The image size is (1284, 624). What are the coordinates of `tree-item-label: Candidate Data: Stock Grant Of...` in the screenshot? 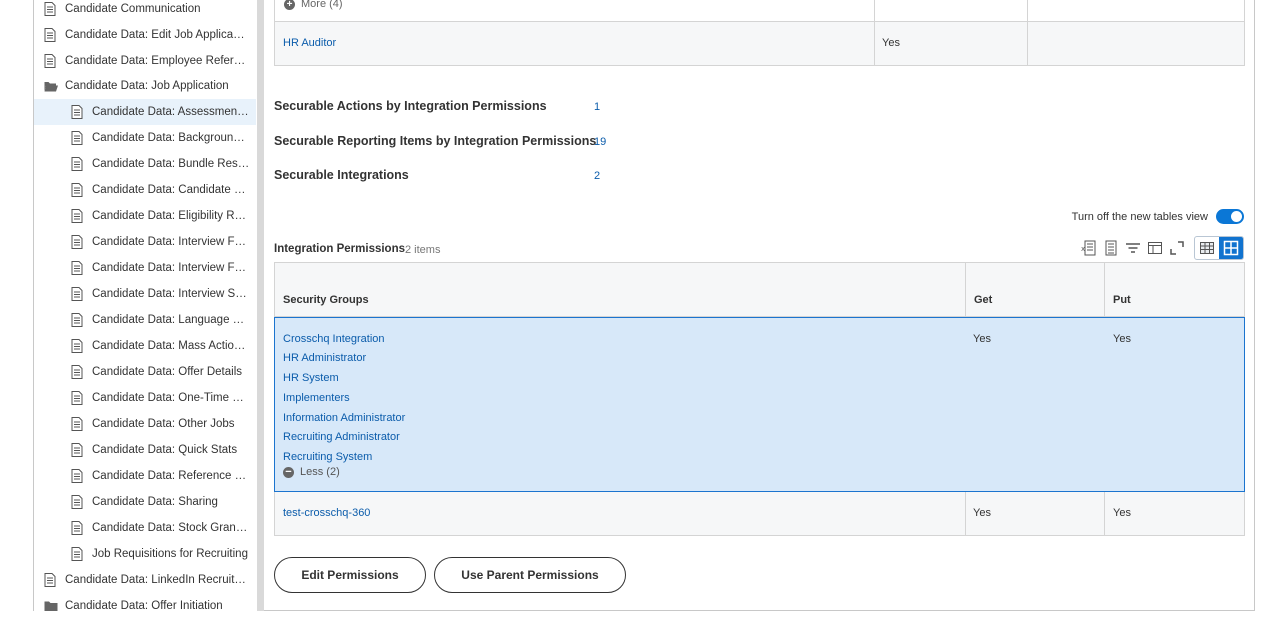 It's located at (171, 528).